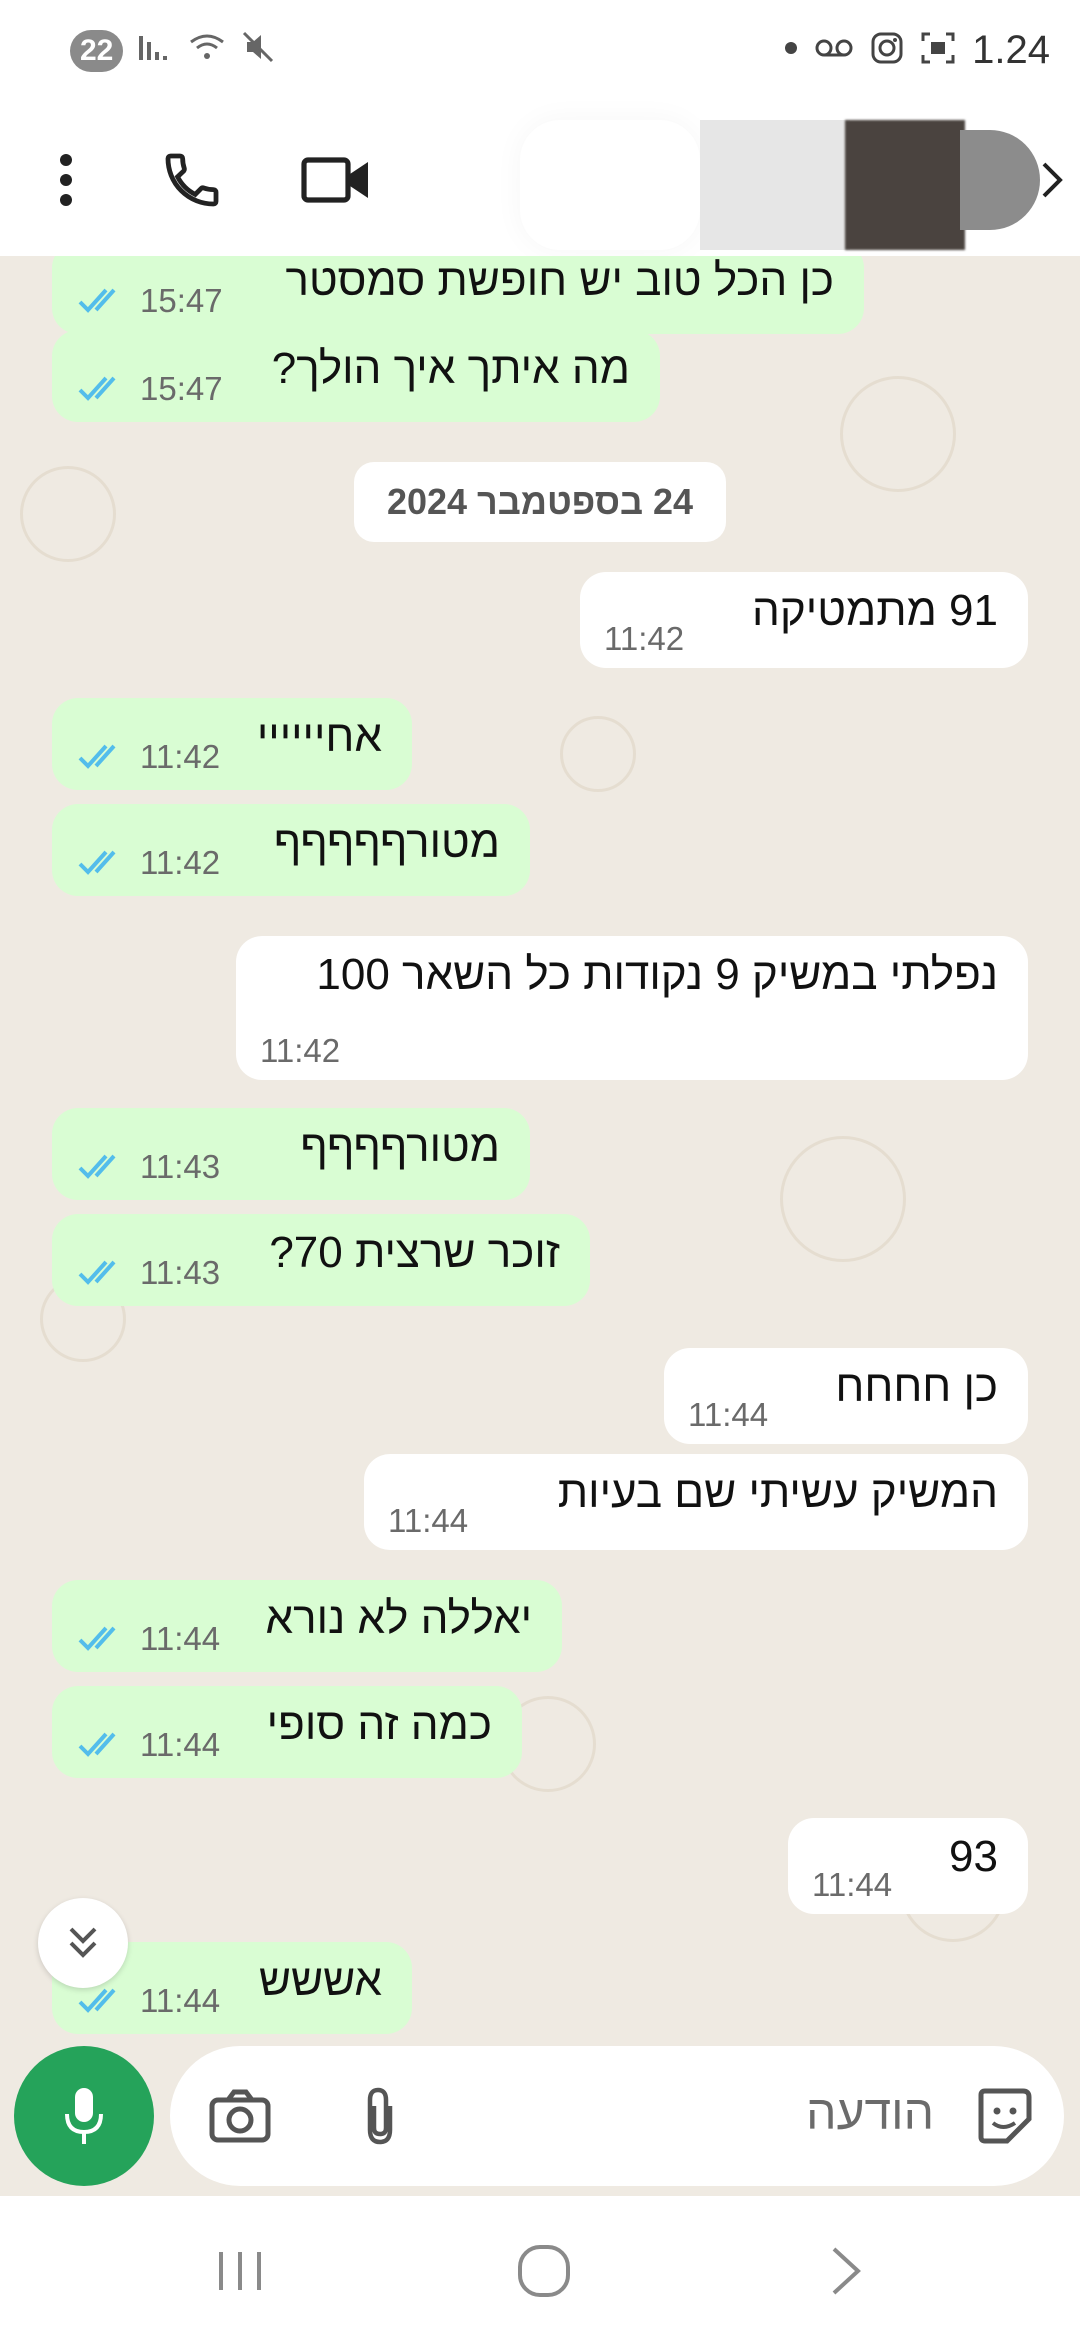 Image resolution: width=1080 pixels, height=2340 pixels. I want to click on phone-icon, so click(192, 180).